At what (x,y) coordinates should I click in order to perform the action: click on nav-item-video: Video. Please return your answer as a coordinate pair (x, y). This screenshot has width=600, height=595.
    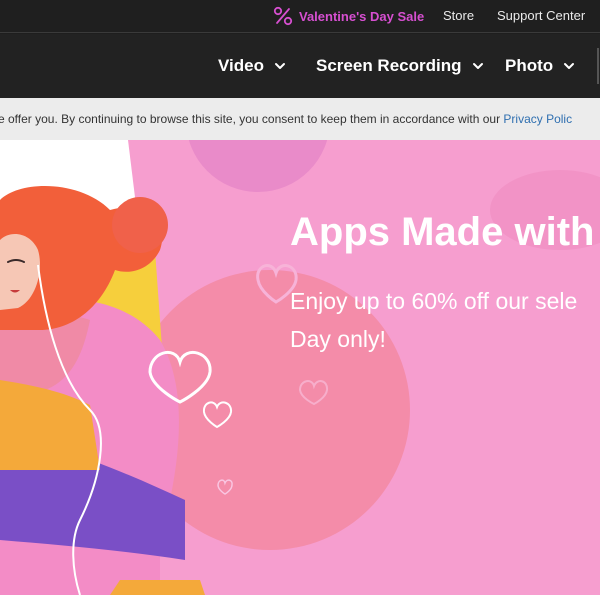
    Looking at the image, I should click on (252, 66).